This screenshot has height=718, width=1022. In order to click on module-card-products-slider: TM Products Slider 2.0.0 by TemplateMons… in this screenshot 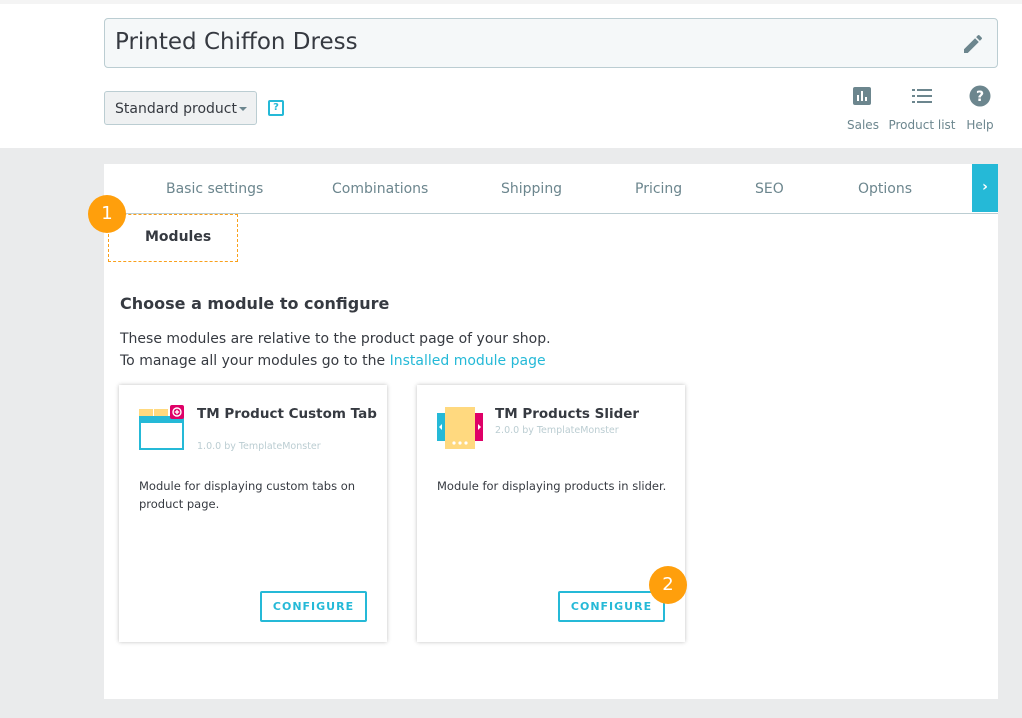, I will do `click(551, 513)`.